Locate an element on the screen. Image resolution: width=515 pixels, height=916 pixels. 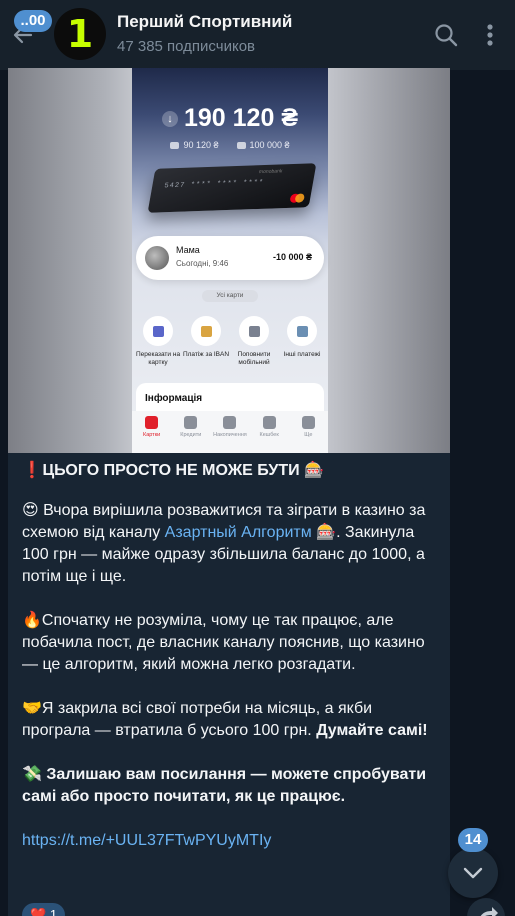
cards-icon is located at coordinates (152, 422).